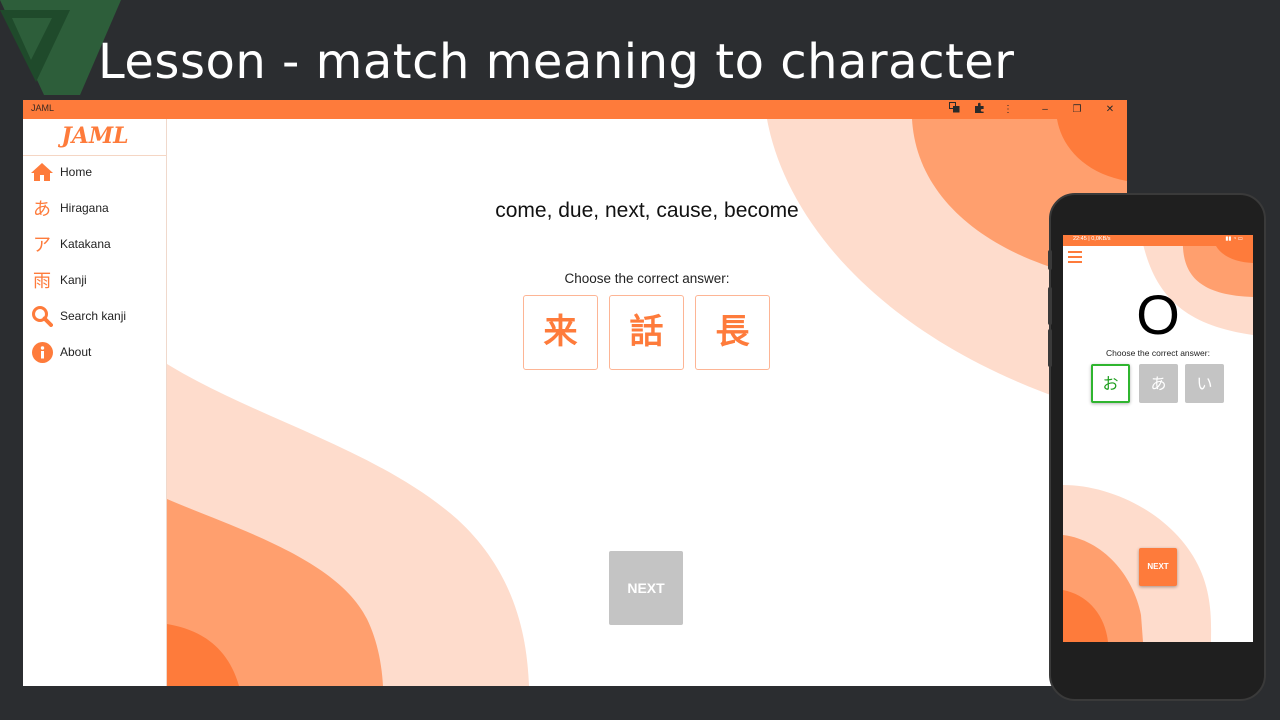 The image size is (1280, 720). I want to click on answer-option-1: 来, so click(560, 332).